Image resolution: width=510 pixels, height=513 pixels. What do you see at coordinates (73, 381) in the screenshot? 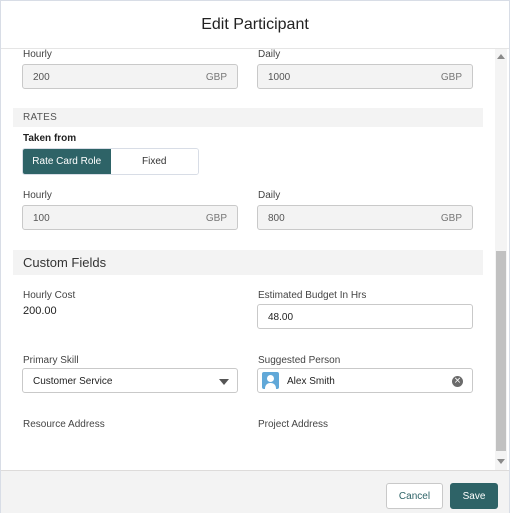
I see `primary-skill-value: Customer Service` at bounding box center [73, 381].